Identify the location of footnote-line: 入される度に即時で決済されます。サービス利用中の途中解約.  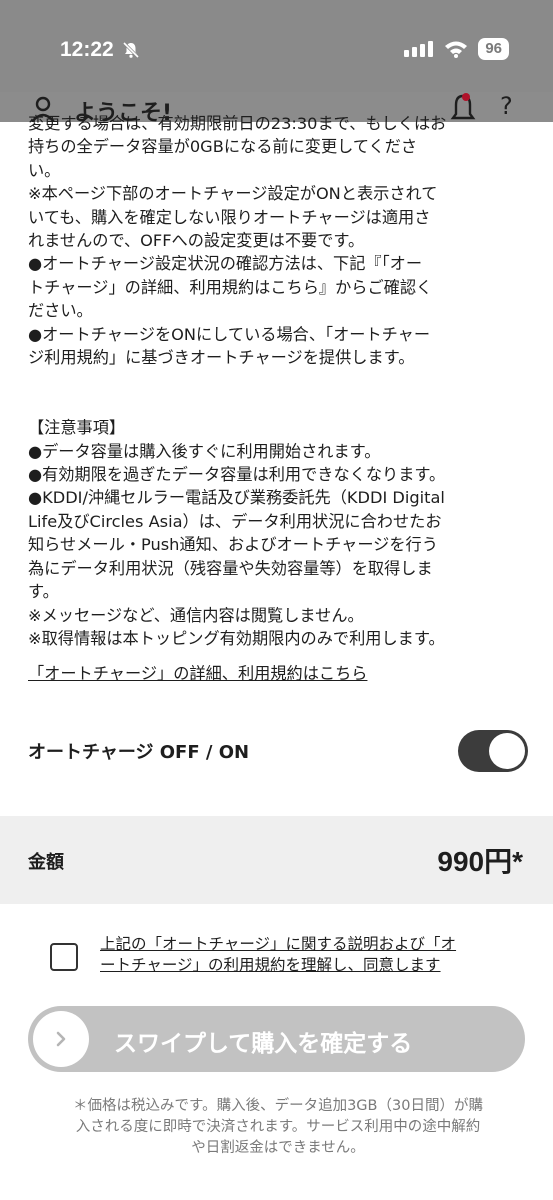
(278, 1127).